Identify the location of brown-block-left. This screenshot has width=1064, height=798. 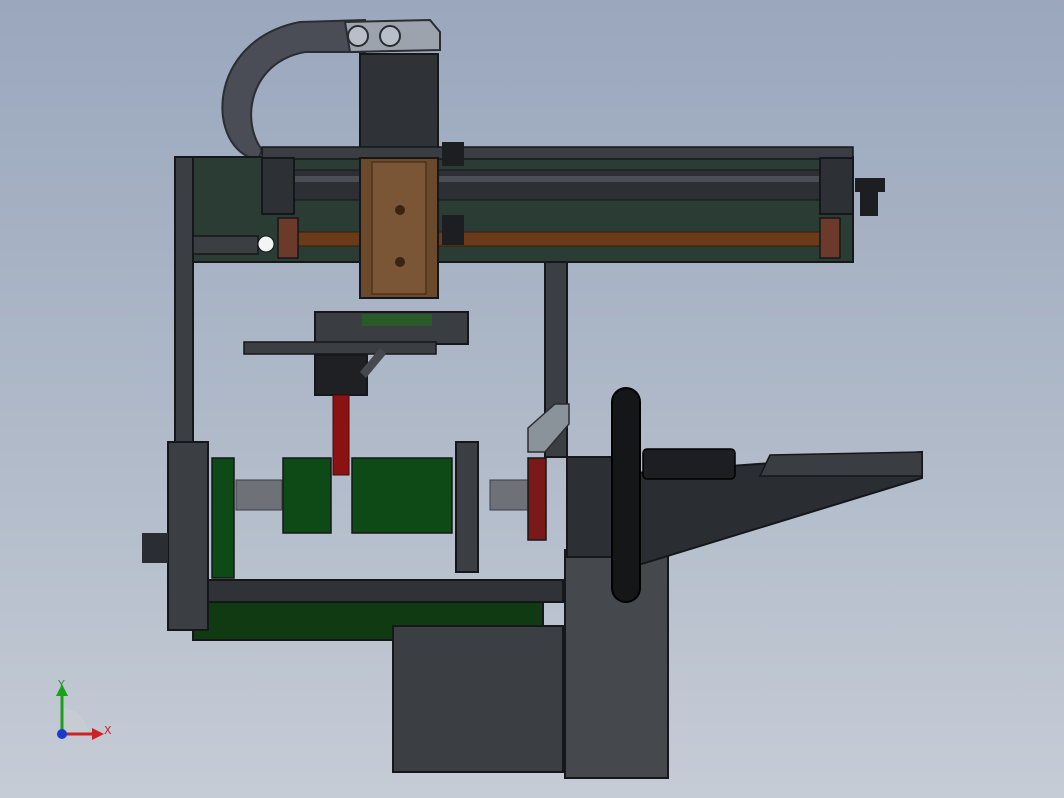
(288, 238).